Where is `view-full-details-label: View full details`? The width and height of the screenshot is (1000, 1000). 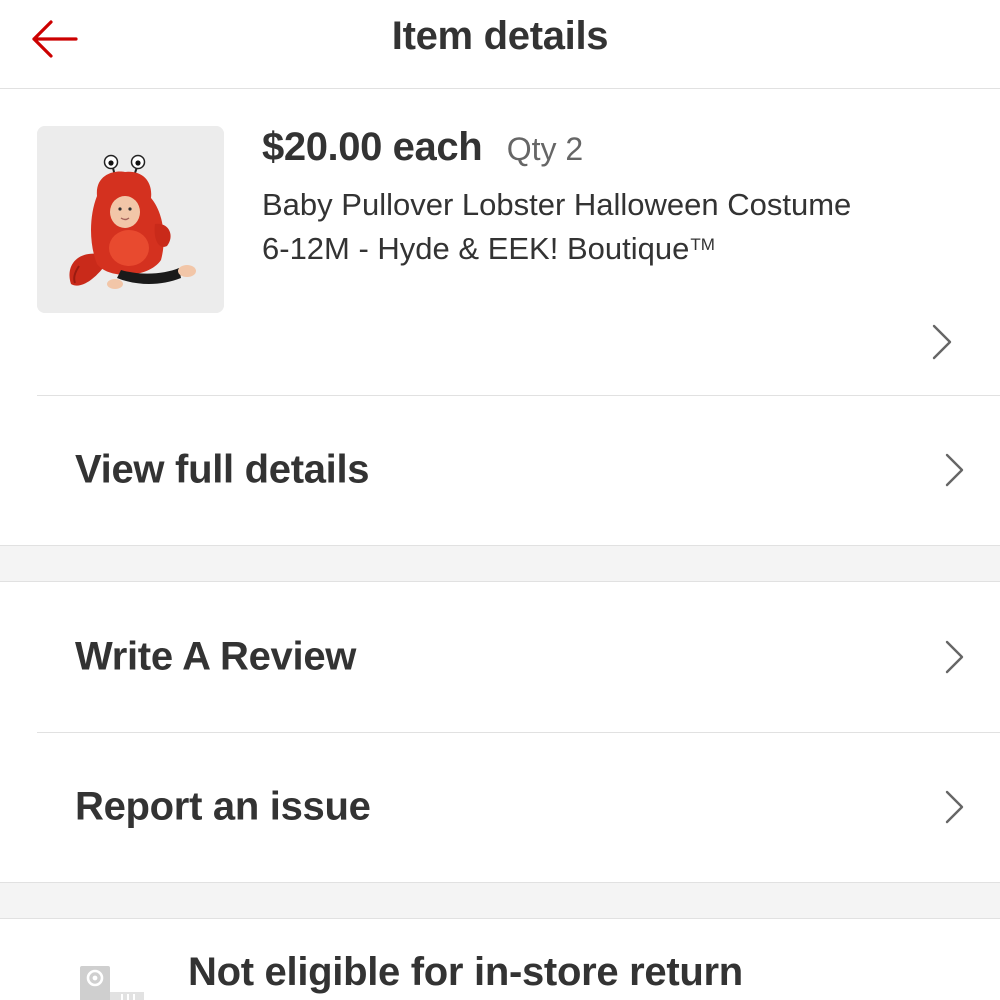
view-full-details-label: View full details is located at coordinates (222, 469).